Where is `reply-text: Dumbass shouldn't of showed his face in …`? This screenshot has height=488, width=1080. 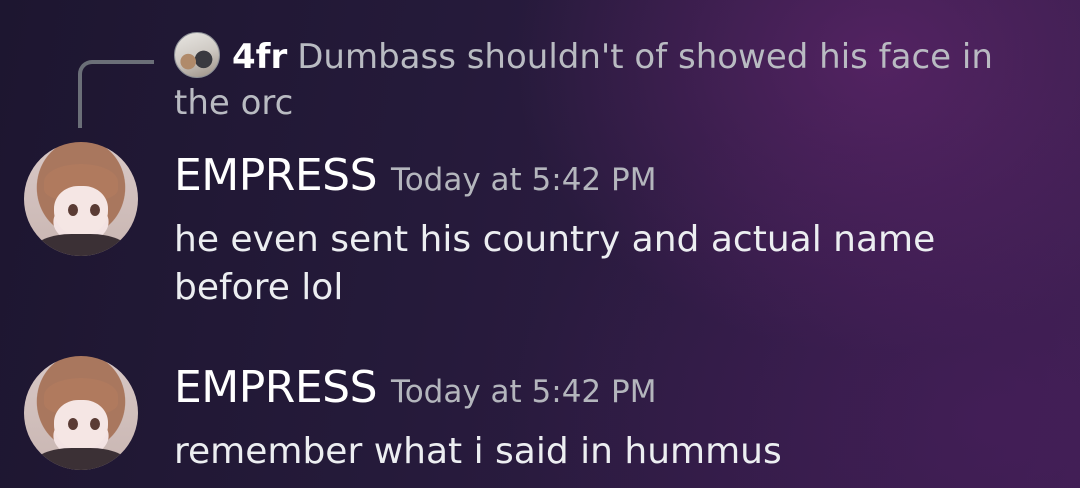
reply-text: Dumbass shouldn't of showed his face in … is located at coordinates (583, 80).